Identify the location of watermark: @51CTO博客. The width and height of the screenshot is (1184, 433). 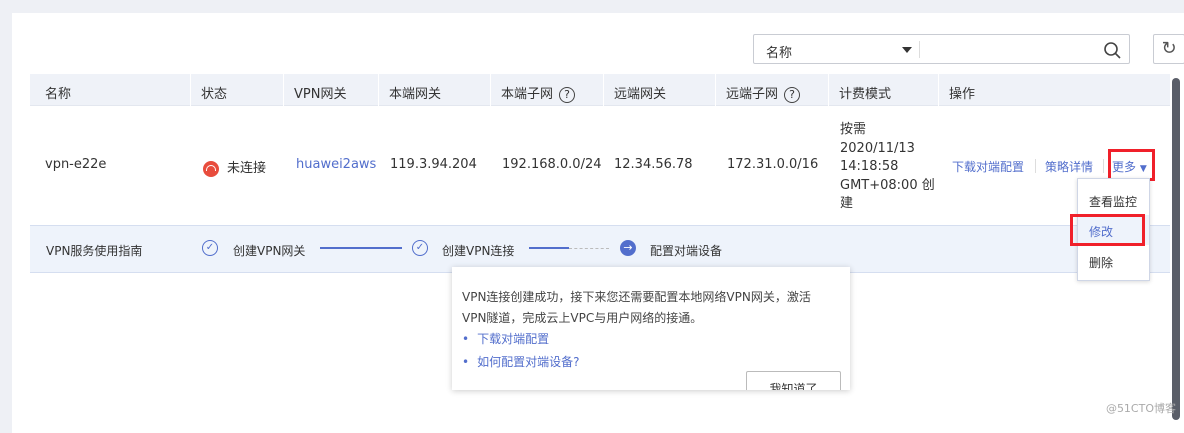
(1140, 408).